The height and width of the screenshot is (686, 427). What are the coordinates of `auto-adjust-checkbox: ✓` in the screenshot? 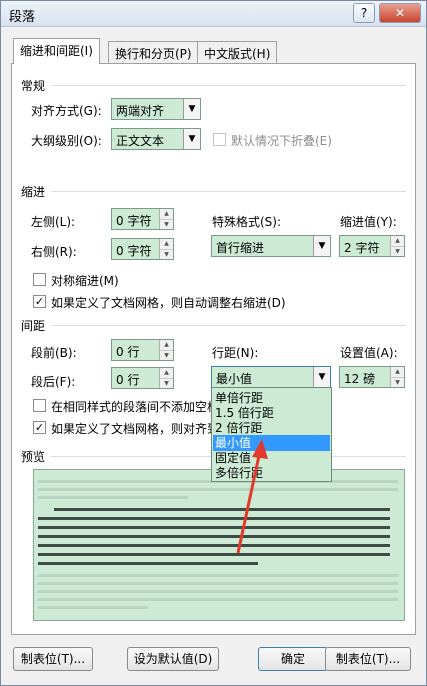 It's located at (39, 301).